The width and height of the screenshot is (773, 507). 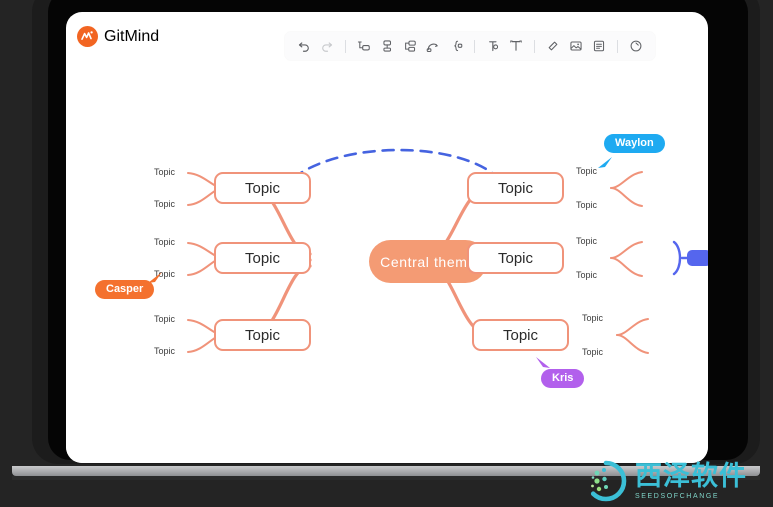 I want to click on leaf-topic-middle-right-1: Topic, so click(x=586, y=241).